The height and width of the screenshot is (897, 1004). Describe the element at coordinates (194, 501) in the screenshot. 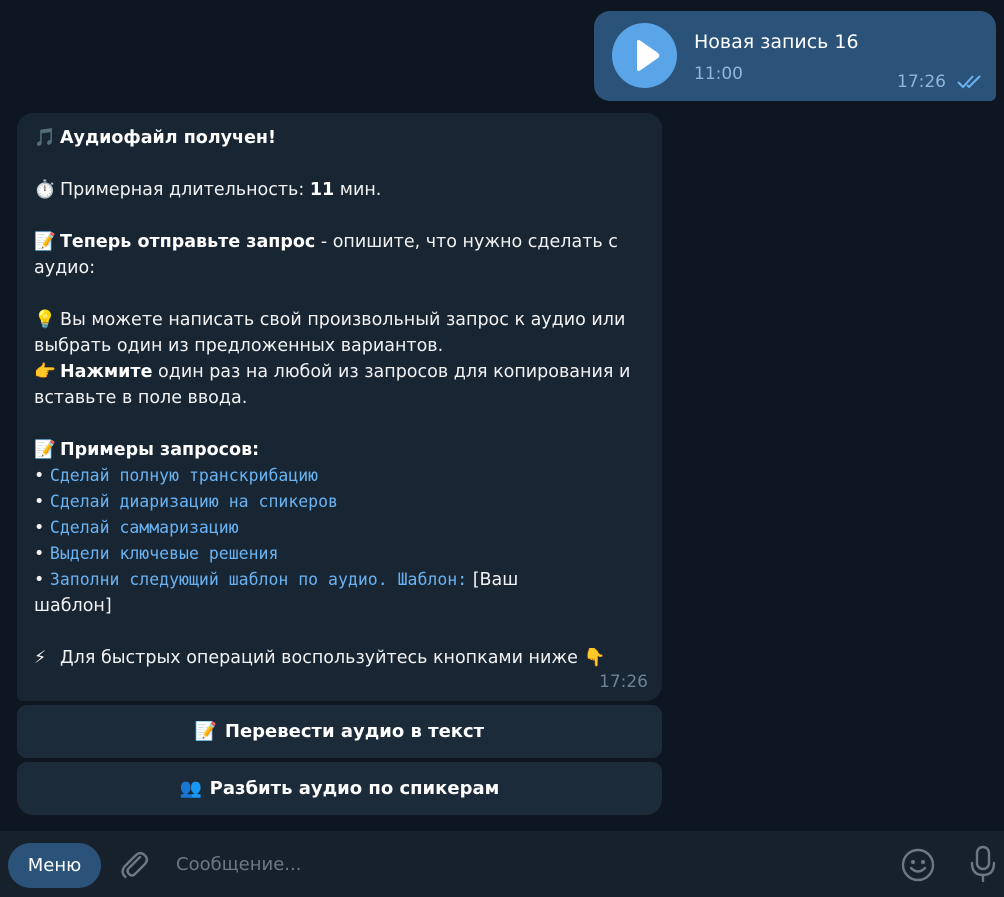

I see `example-request: Сделай диаризацию на спикеров` at that location.